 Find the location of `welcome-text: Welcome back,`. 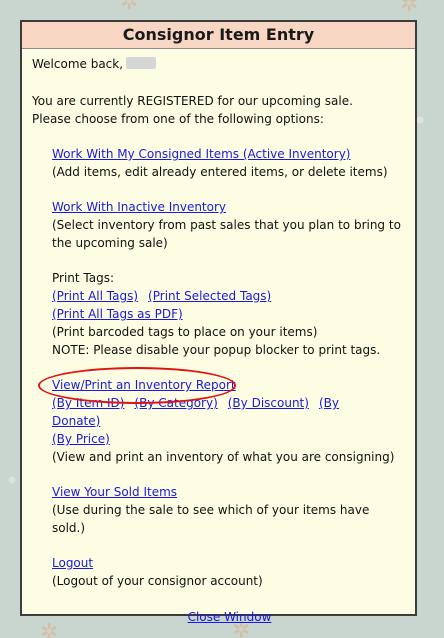

welcome-text: Welcome back, is located at coordinates (78, 64).